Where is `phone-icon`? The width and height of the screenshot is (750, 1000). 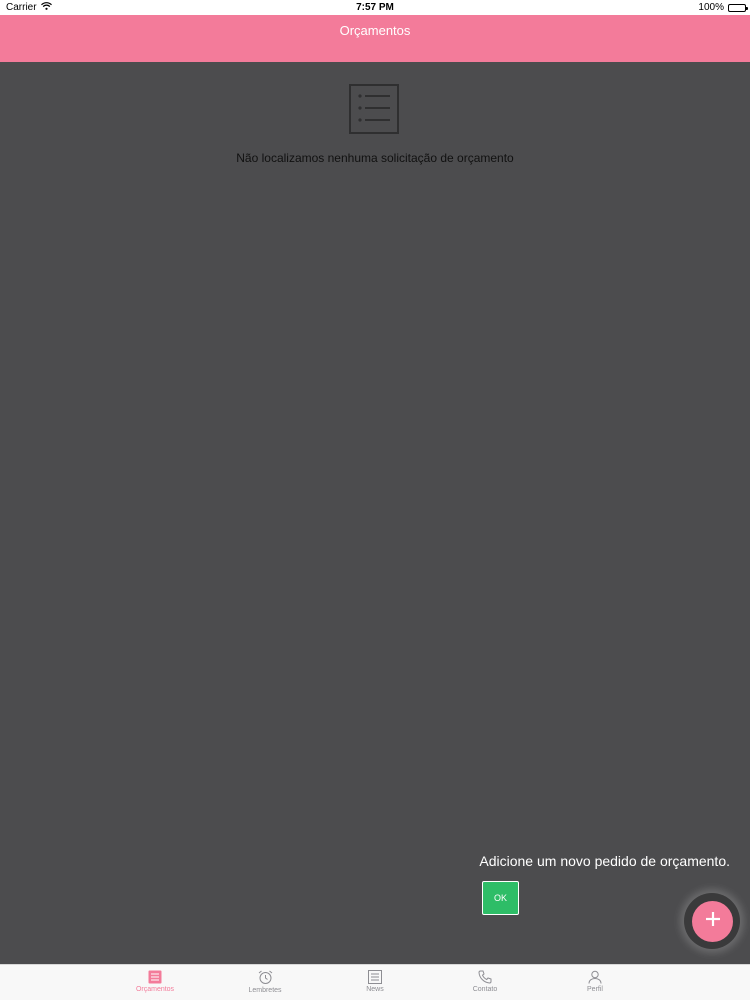 phone-icon is located at coordinates (485, 977).